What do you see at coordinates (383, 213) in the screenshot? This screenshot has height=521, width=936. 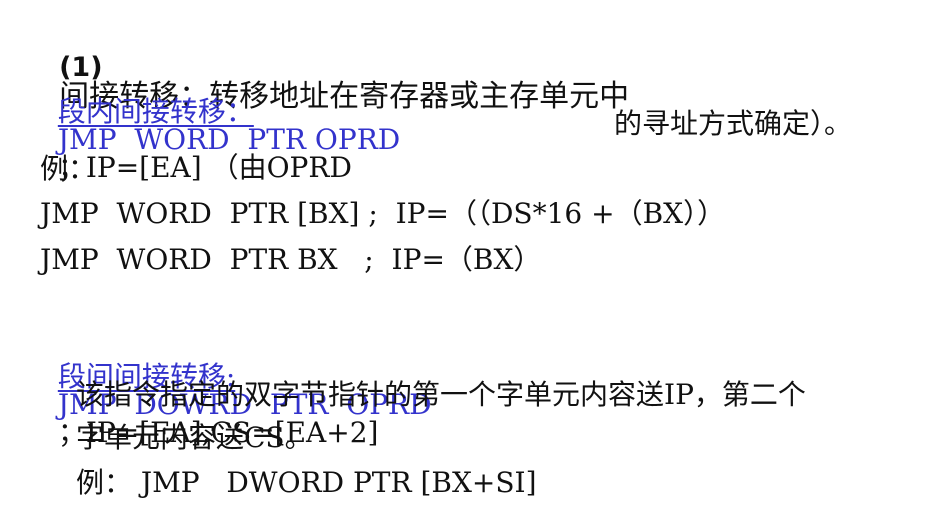 I see `example-line-1: JMP WORD PTR [BX] ; IP=（（DS*16 +（BX））` at bounding box center [383, 213].